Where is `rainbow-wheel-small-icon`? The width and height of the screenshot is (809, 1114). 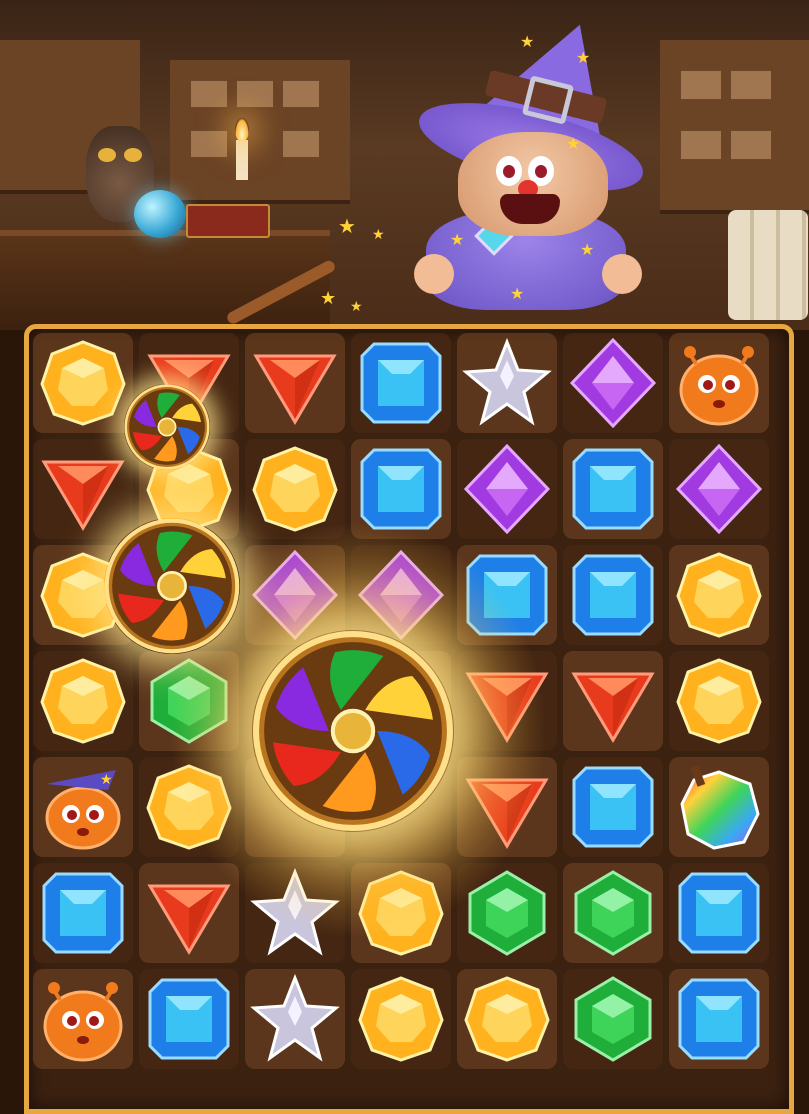 rainbow-wheel-small-icon is located at coordinates (167, 427).